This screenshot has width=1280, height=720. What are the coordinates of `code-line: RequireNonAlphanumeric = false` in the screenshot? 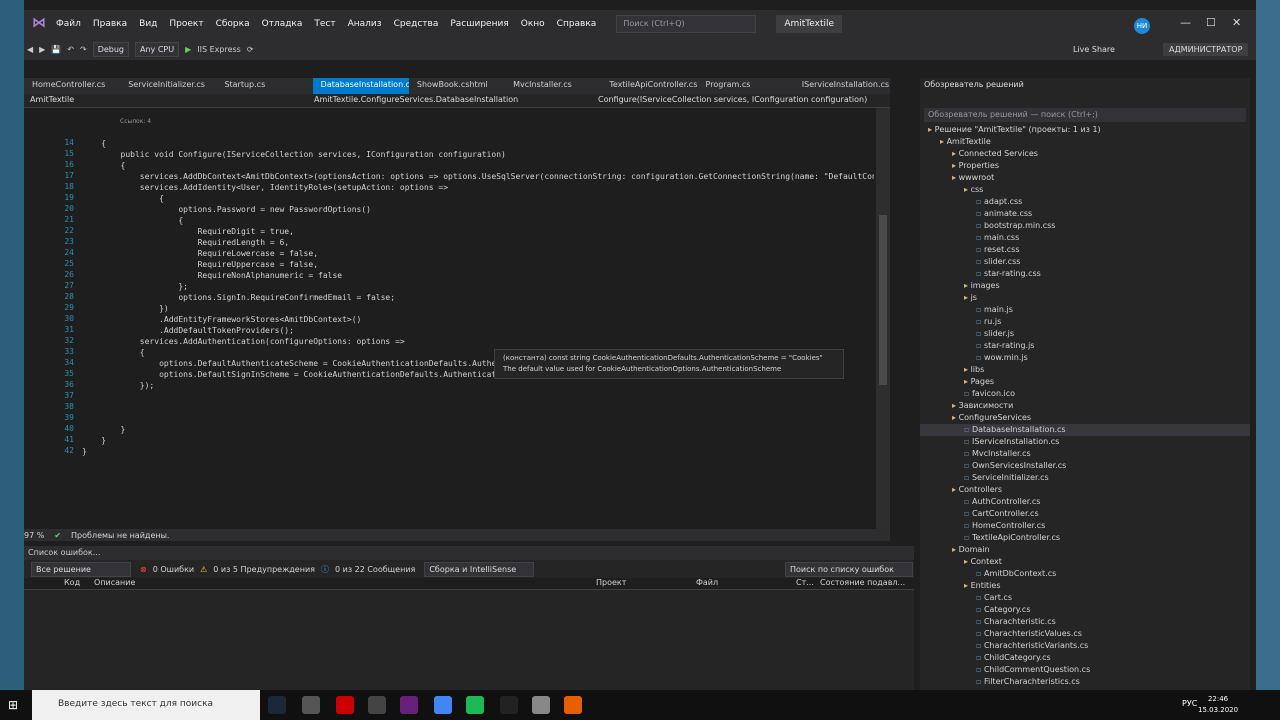 It's located at (478, 275).